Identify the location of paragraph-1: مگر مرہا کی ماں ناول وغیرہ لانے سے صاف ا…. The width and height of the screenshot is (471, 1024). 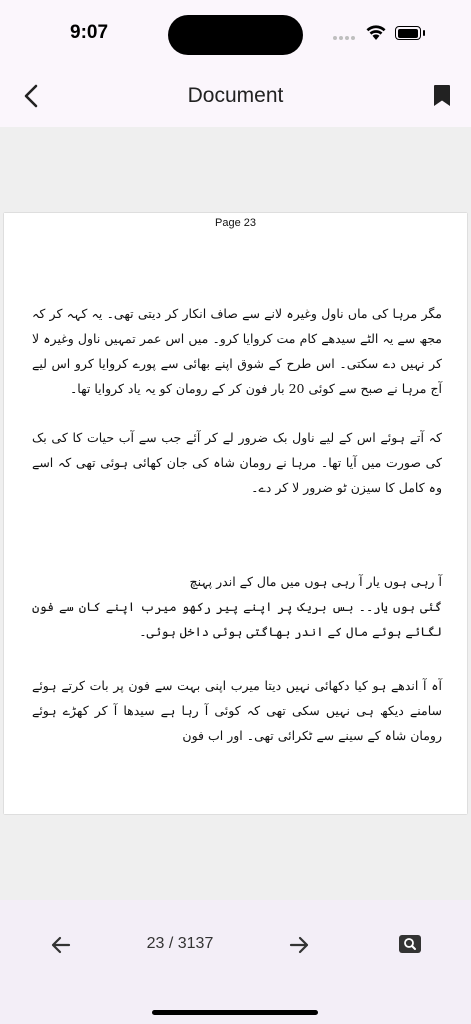
(237, 351).